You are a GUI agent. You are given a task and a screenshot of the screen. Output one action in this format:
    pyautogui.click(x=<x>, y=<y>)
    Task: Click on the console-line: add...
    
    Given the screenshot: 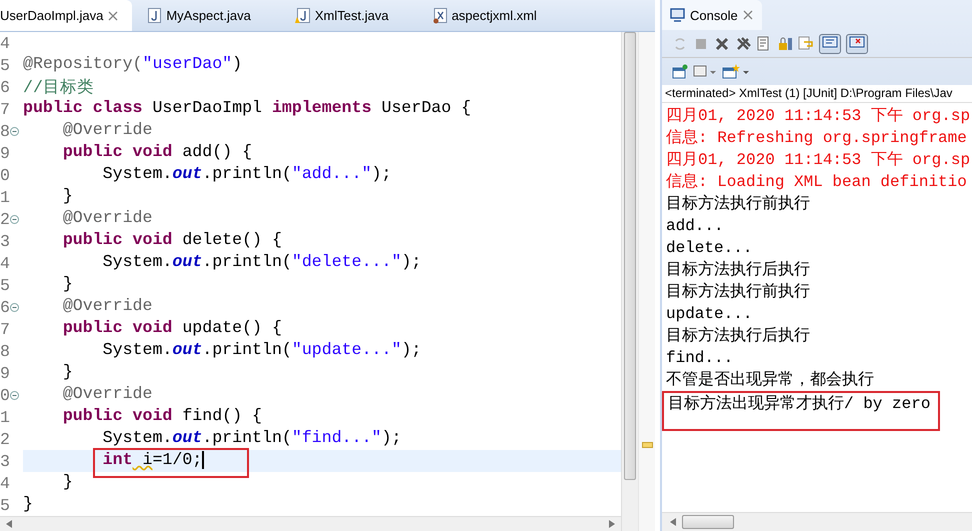 What is the action you would take?
    pyautogui.click(x=695, y=226)
    